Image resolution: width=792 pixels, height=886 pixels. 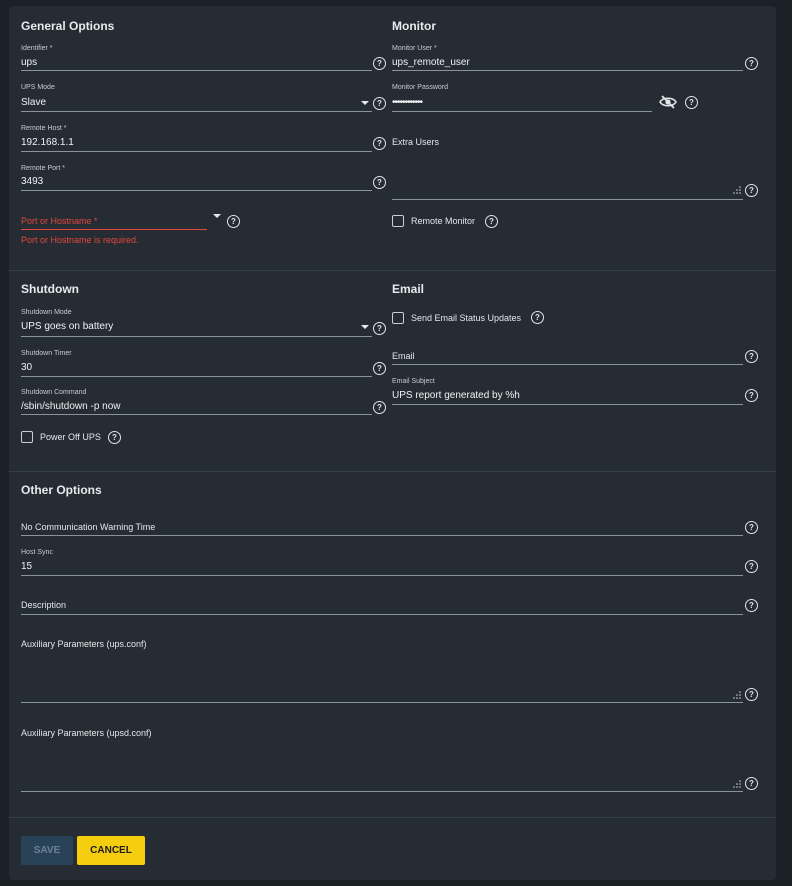 What do you see at coordinates (33, 102) in the screenshot?
I see `ups-mode-select: Slave` at bounding box center [33, 102].